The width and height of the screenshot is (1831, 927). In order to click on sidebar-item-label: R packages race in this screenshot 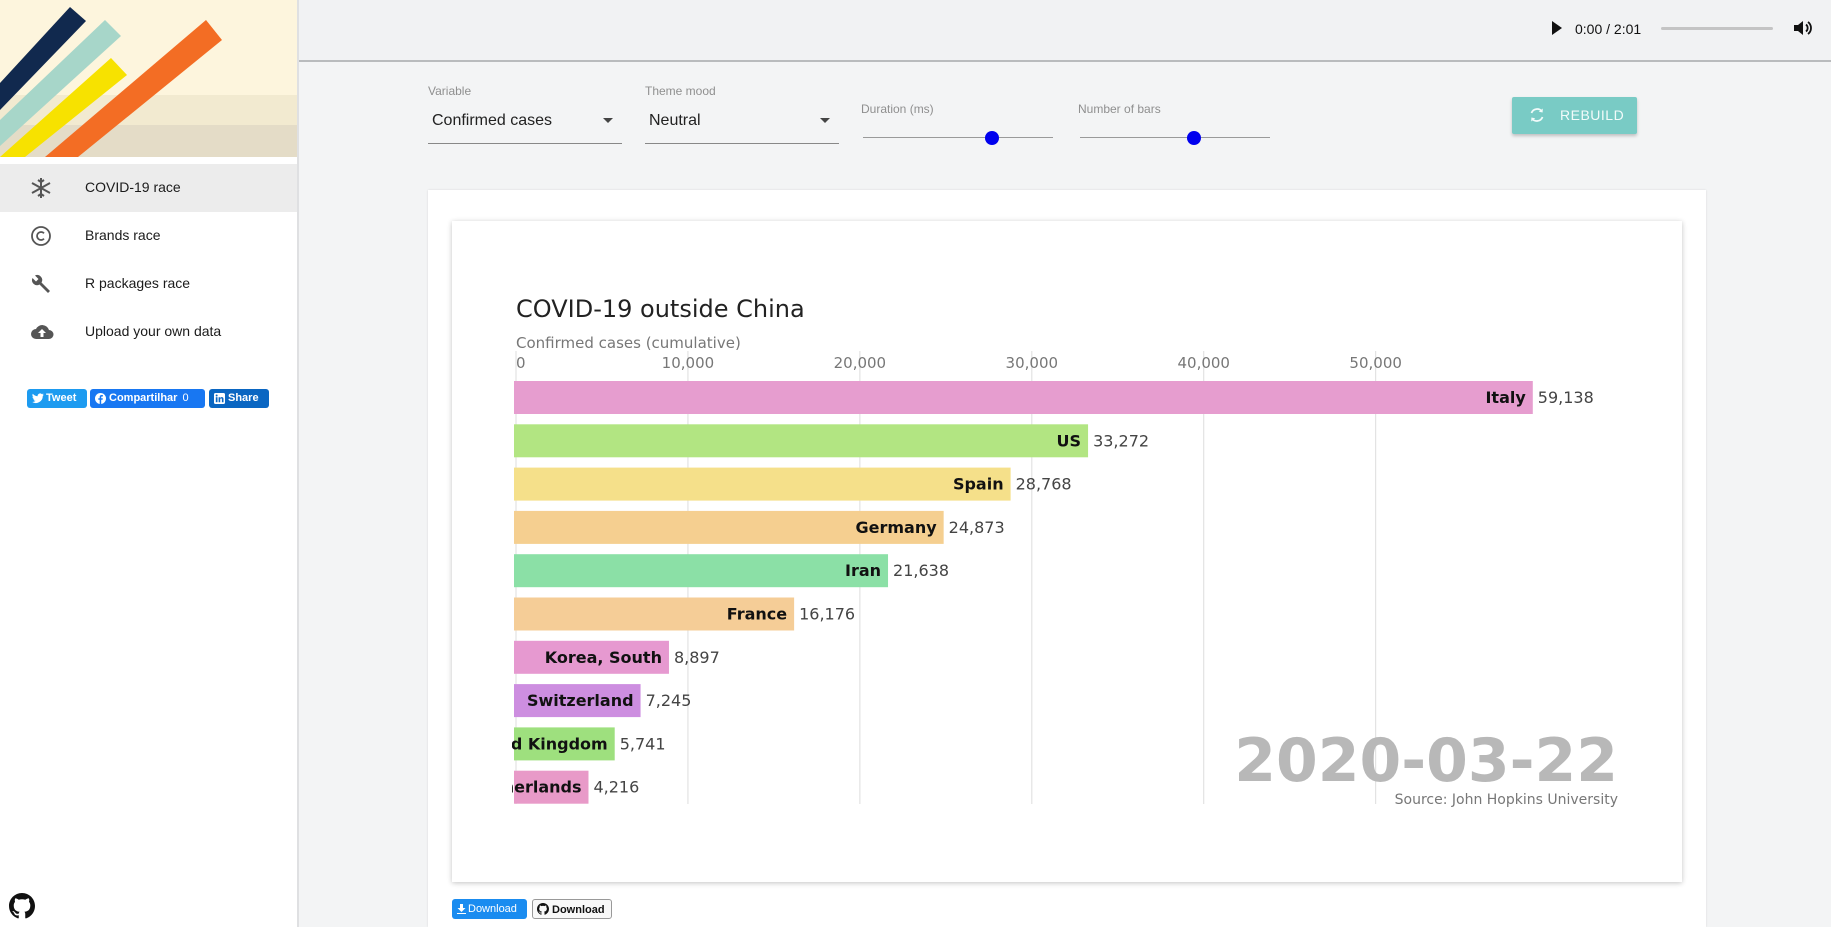, I will do `click(138, 283)`.